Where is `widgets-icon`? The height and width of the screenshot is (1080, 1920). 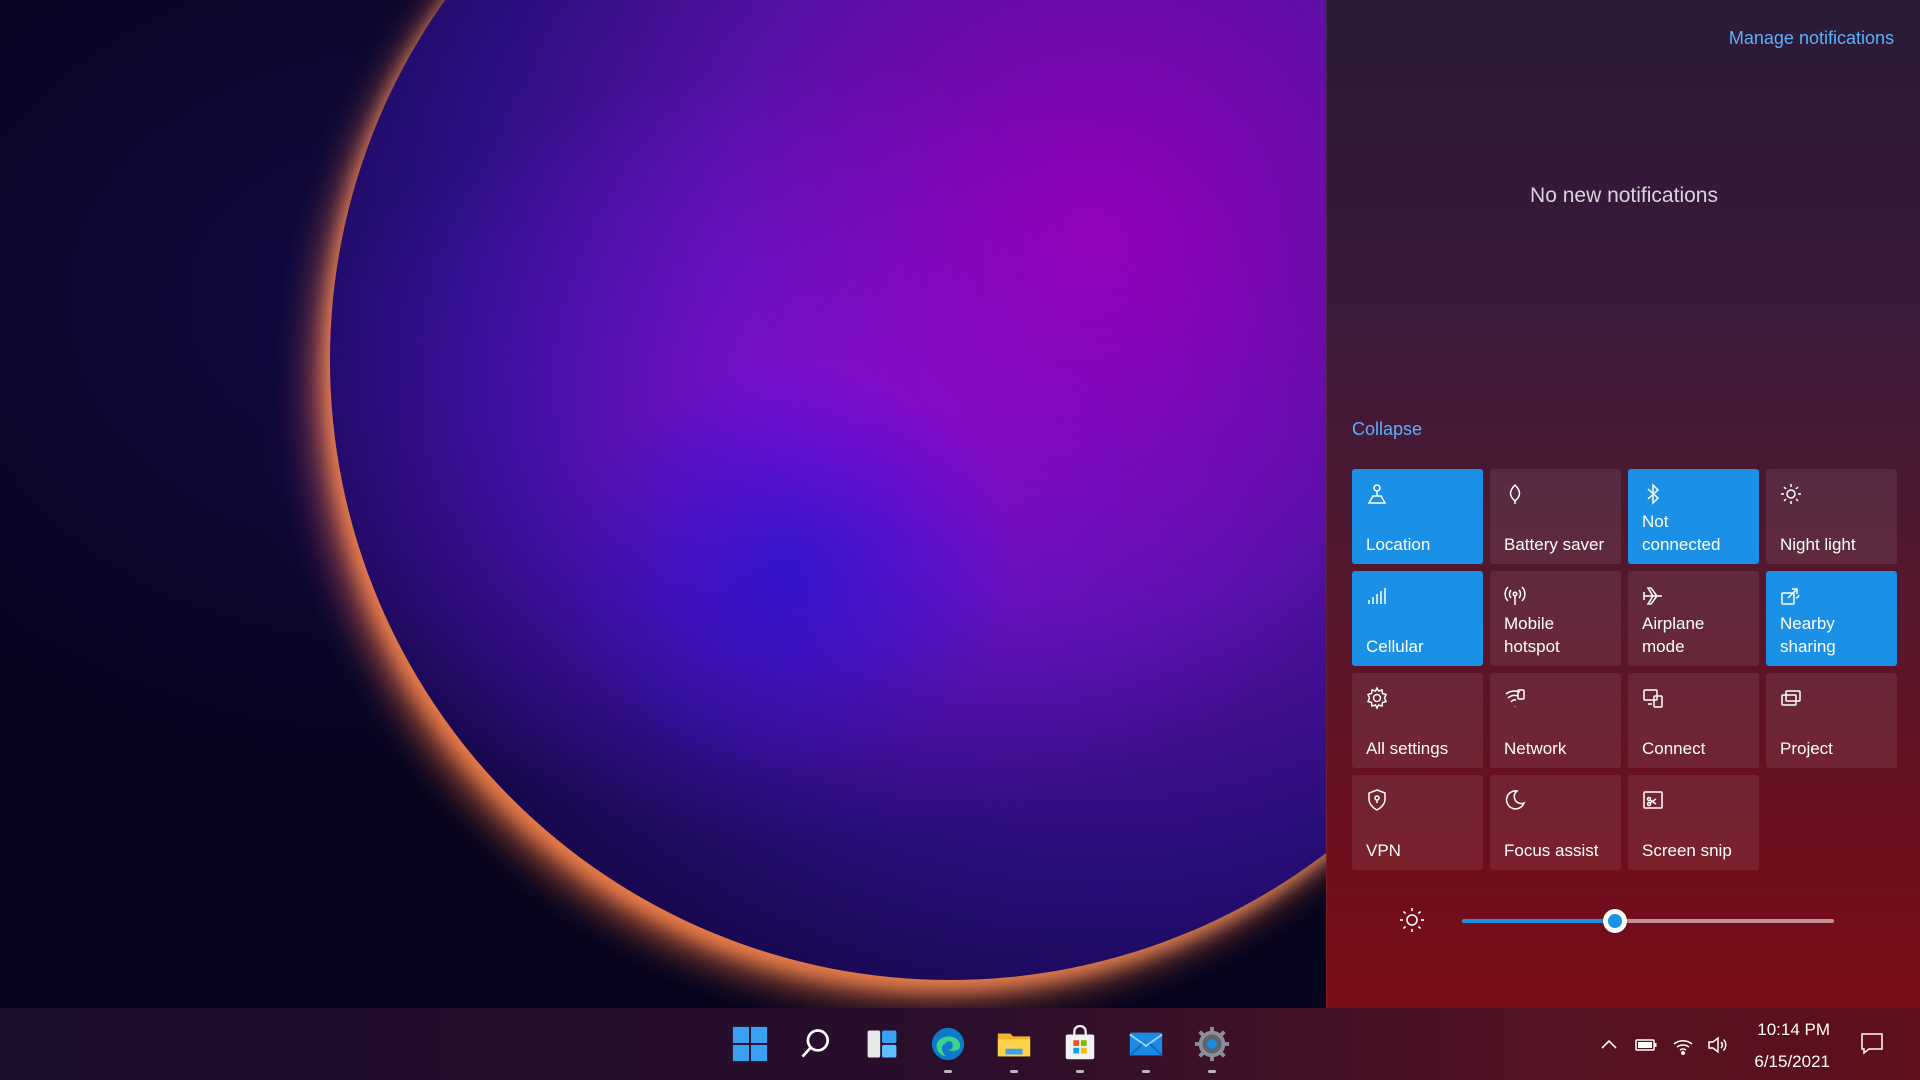 widgets-icon is located at coordinates (882, 1044).